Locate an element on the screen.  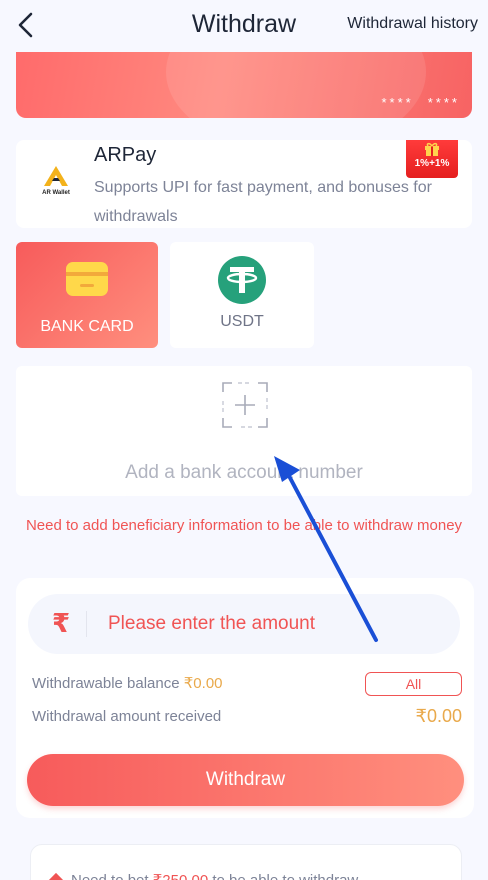
withdraw-button: Withdraw is located at coordinates (245, 780).